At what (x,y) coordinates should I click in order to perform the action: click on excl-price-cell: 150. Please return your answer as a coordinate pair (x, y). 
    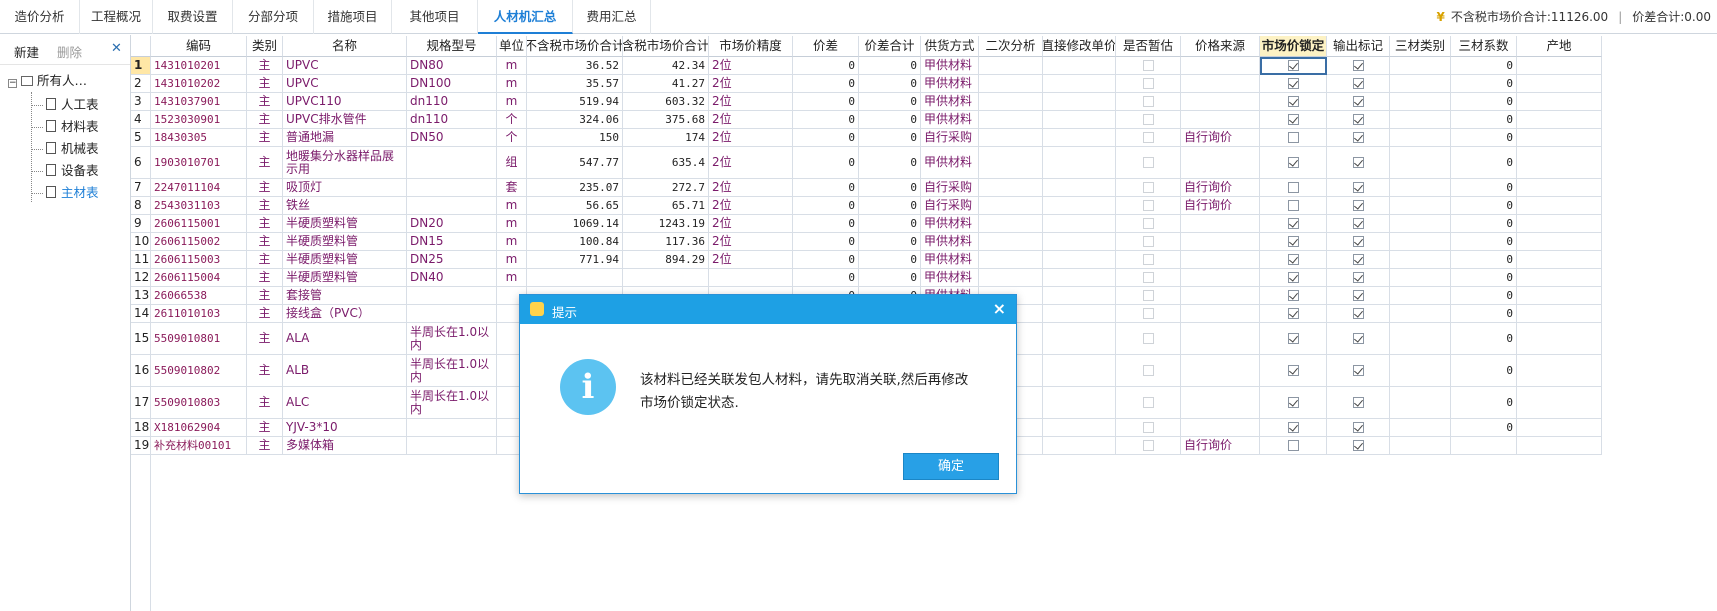
    Looking at the image, I should click on (575, 138).